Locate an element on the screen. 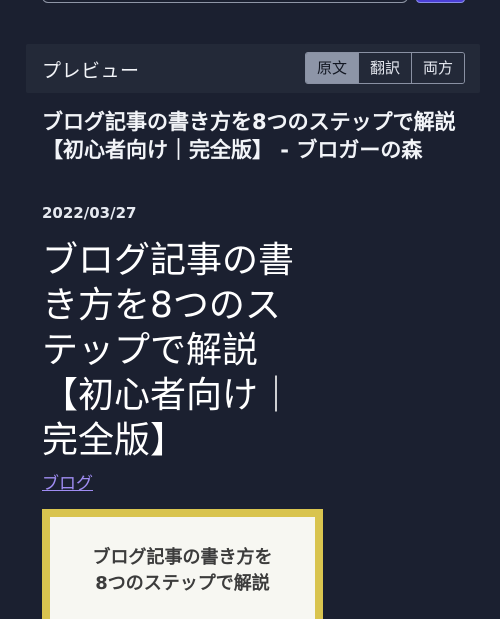 The image size is (500, 619). tab-both: 両方 is located at coordinates (437, 68).